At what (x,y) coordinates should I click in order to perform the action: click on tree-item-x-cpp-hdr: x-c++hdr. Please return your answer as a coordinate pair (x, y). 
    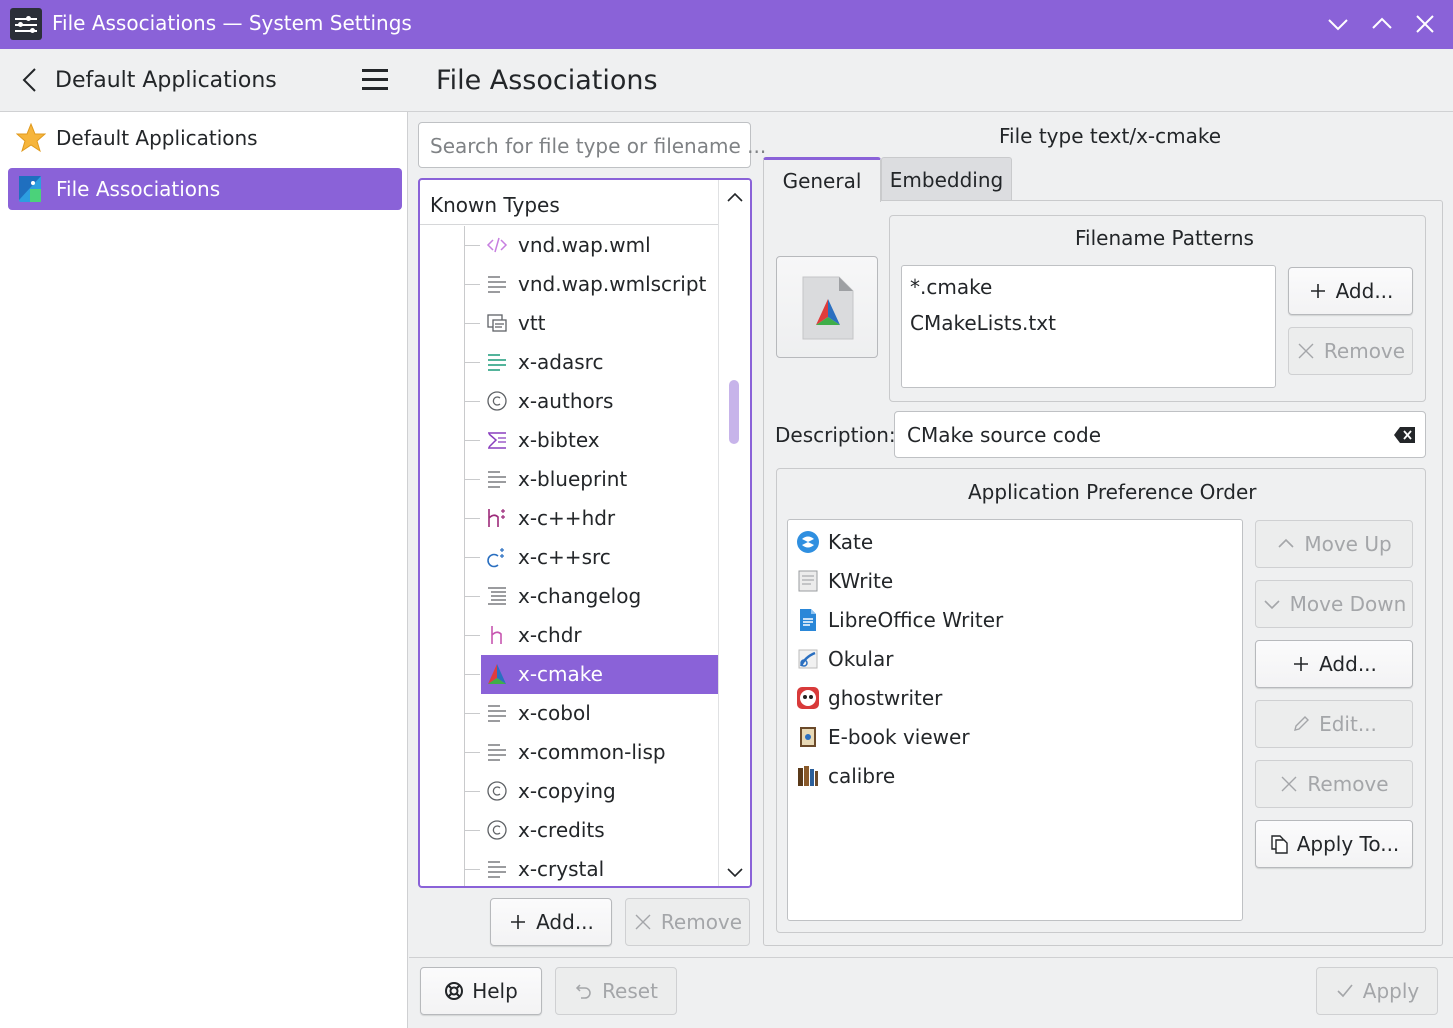
    Looking at the image, I should click on (569, 518).